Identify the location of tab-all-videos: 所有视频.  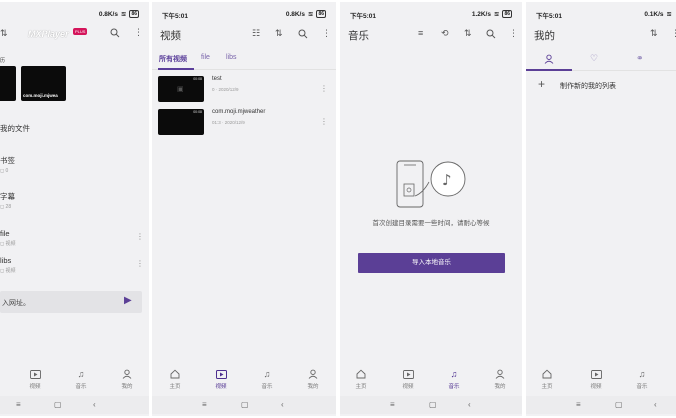
(173, 59).